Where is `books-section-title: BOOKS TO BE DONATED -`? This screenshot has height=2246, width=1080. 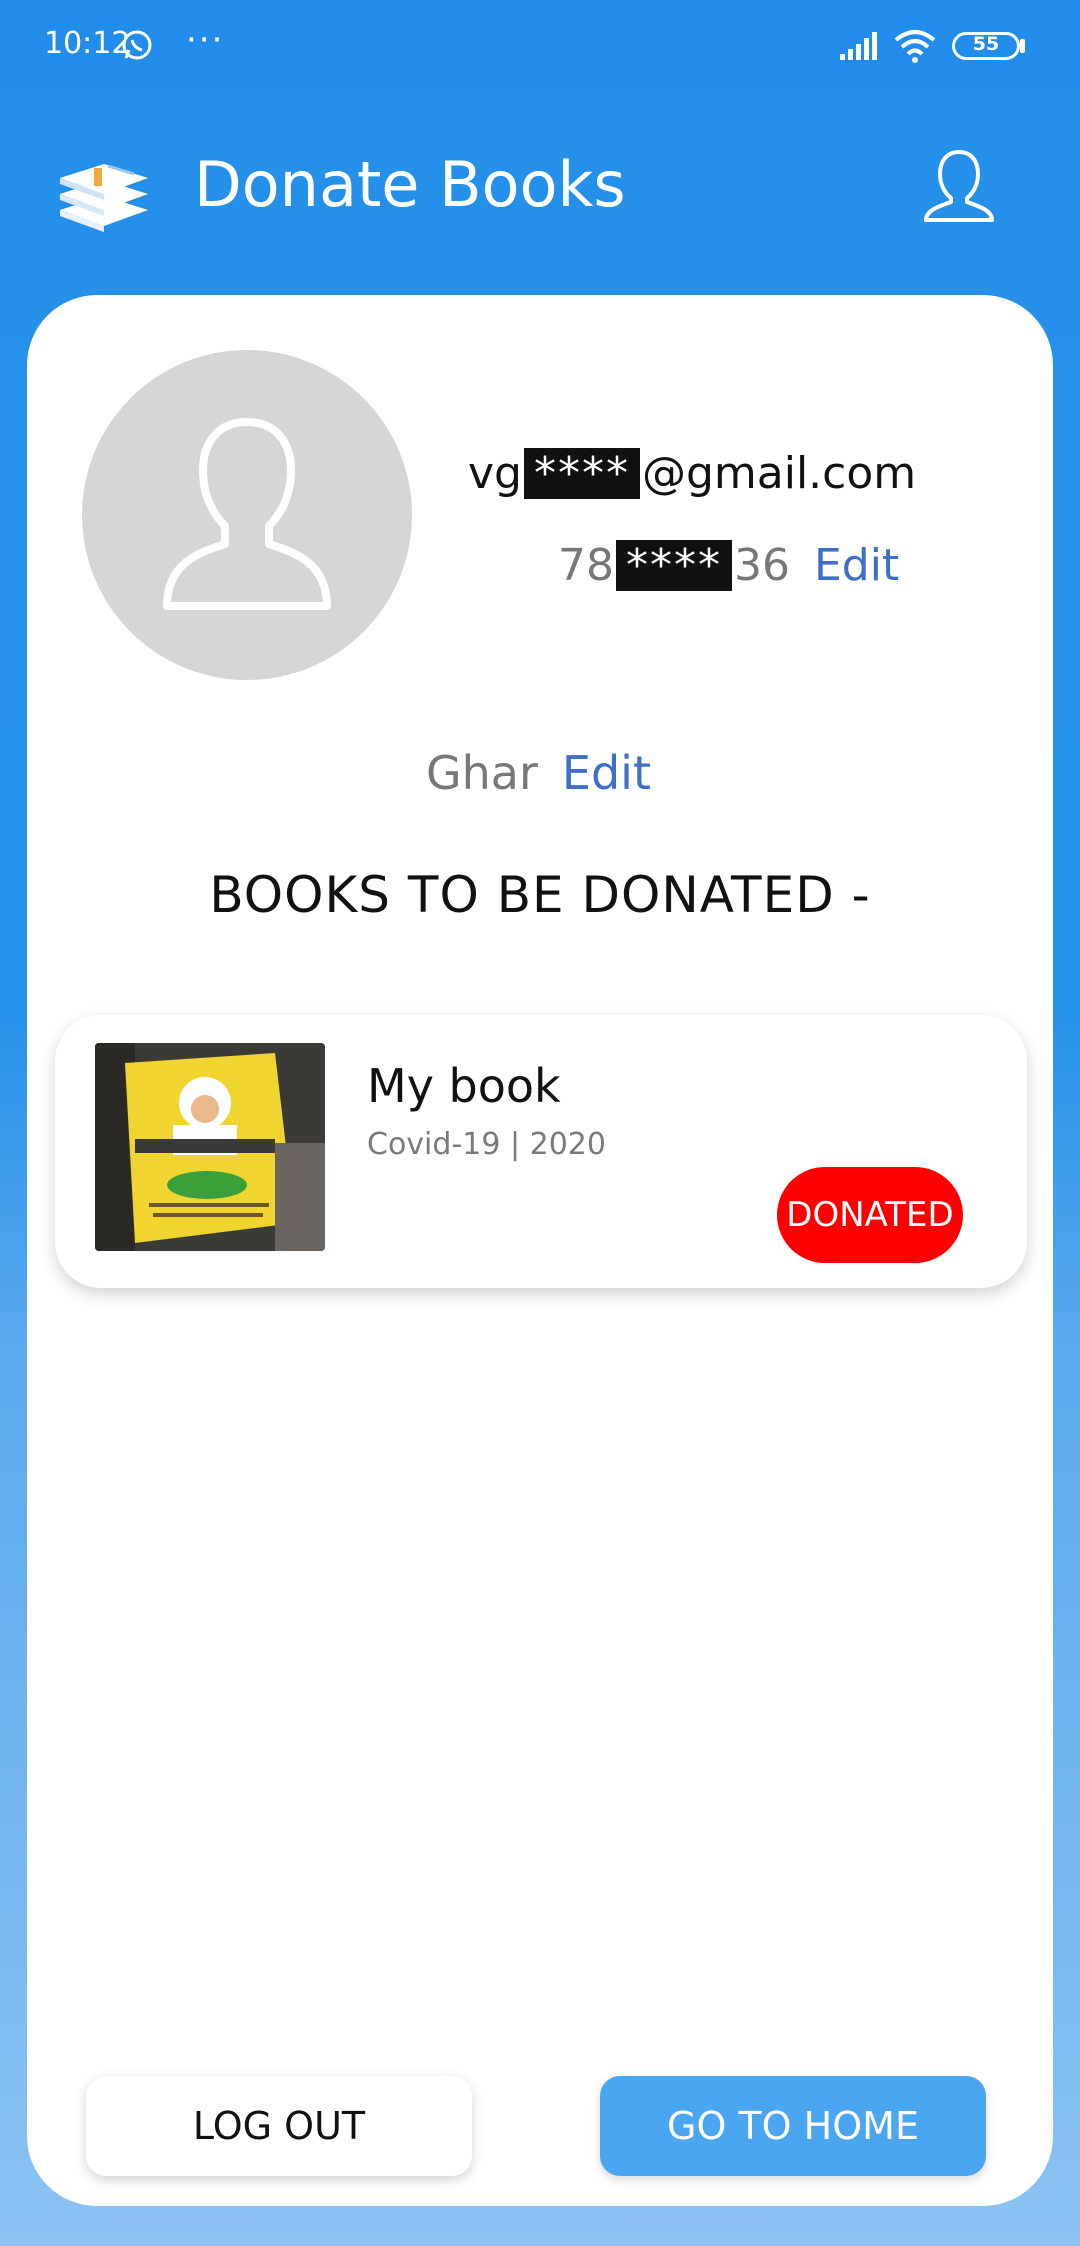 books-section-title: BOOKS TO BE DONATED - is located at coordinates (540, 895).